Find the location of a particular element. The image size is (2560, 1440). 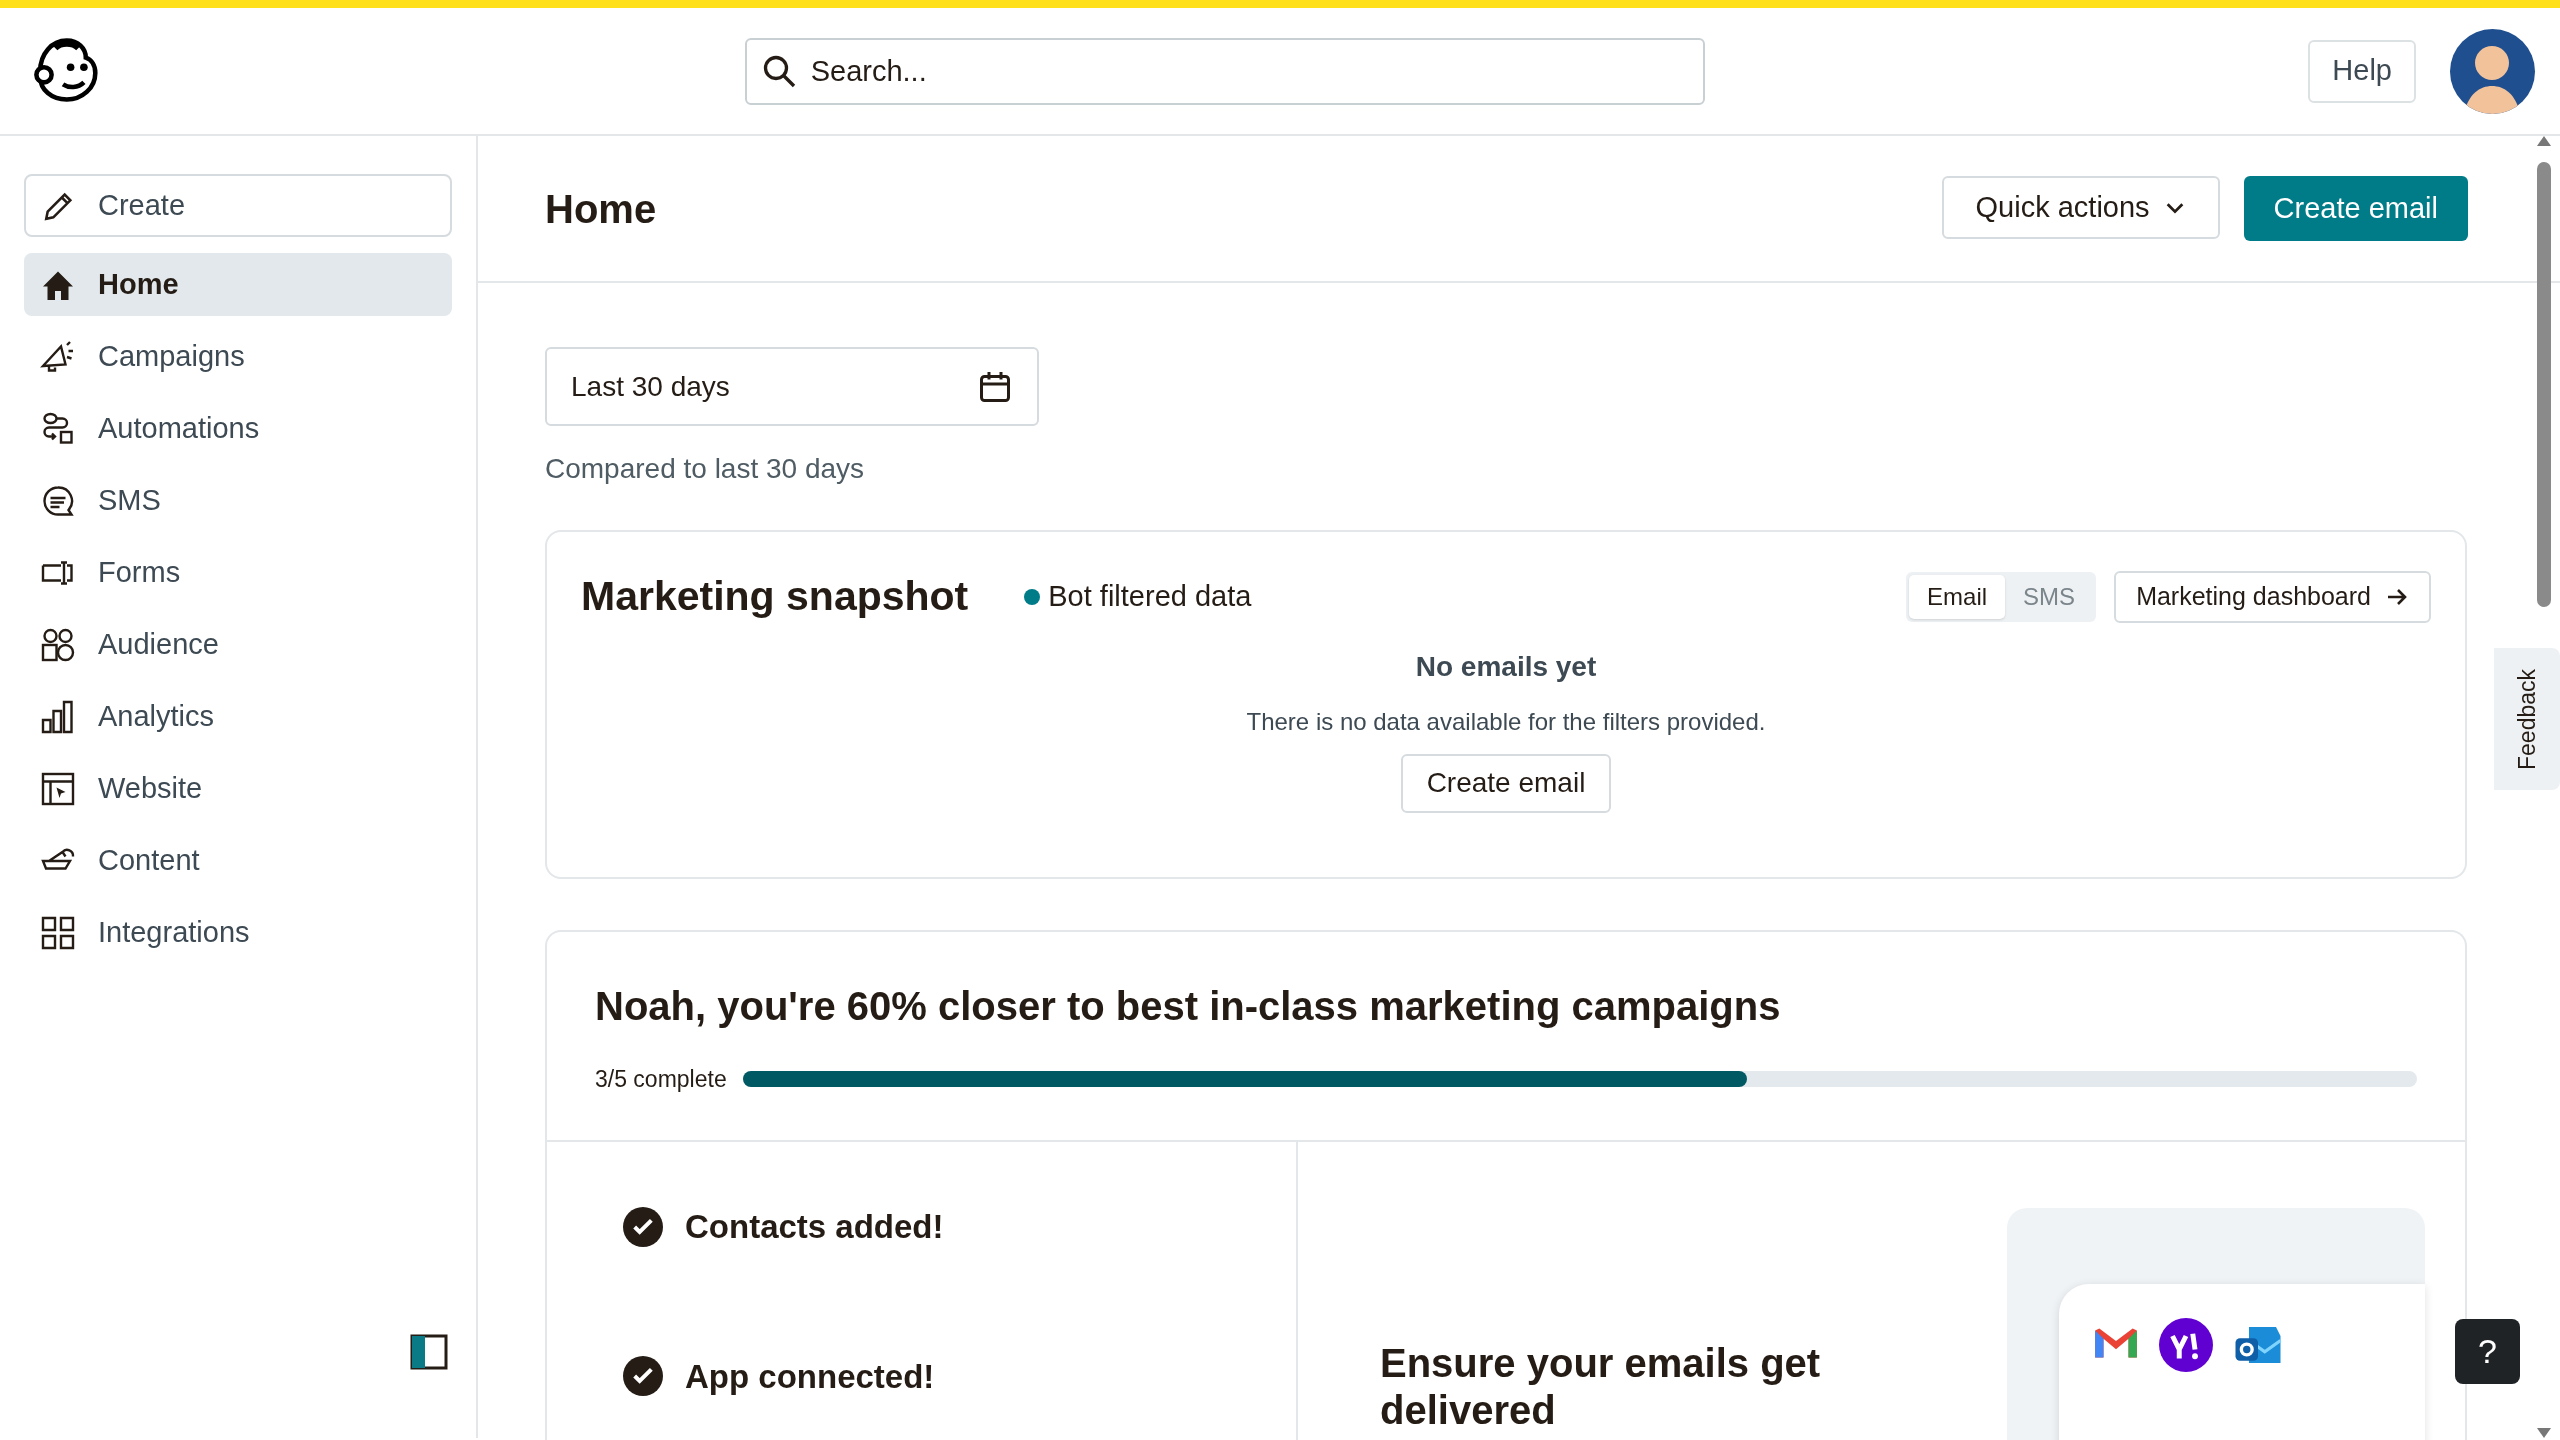

quick-actions-button: Quick actions is located at coordinates (2080, 207).